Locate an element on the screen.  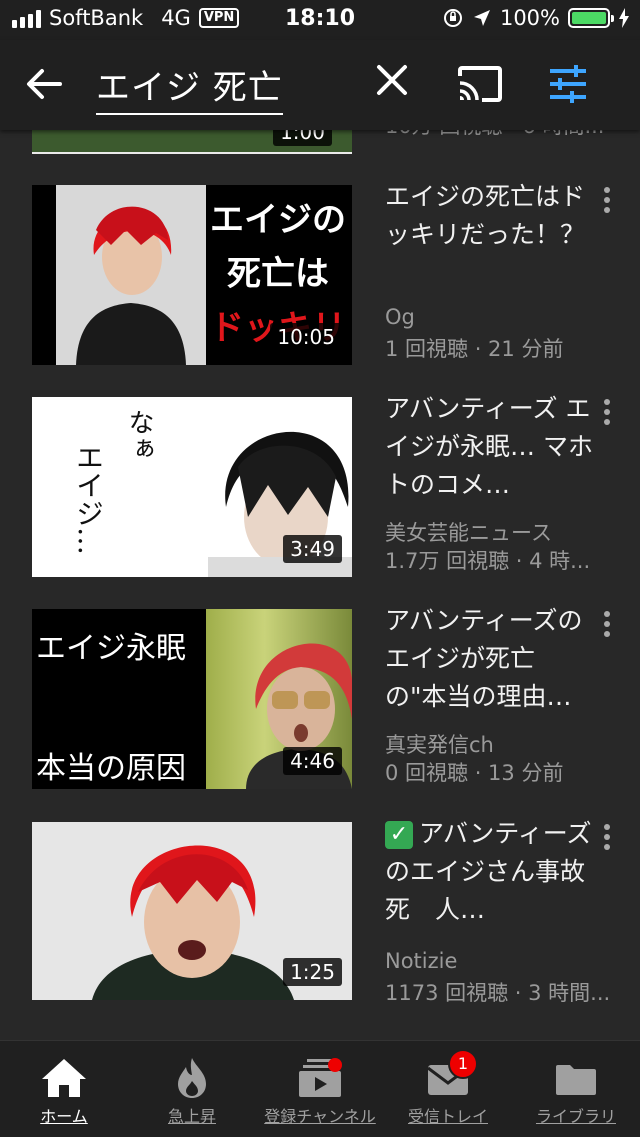
tab-label: 急上昇 is located at coordinates (191, 1116).